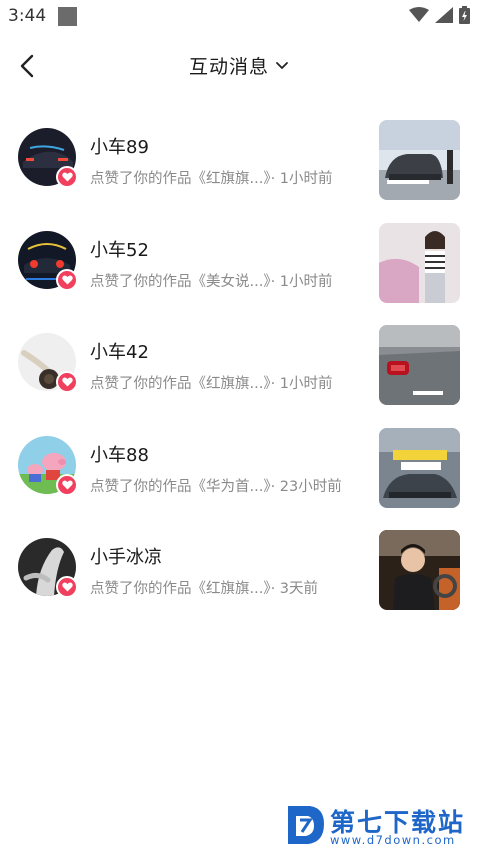 Image resolution: width=478 pixels, height=850 pixels. What do you see at coordinates (216, 486) in the screenshot?
I see `message-text: 点赞了你的作品《华为首...》· 23小时前` at bounding box center [216, 486].